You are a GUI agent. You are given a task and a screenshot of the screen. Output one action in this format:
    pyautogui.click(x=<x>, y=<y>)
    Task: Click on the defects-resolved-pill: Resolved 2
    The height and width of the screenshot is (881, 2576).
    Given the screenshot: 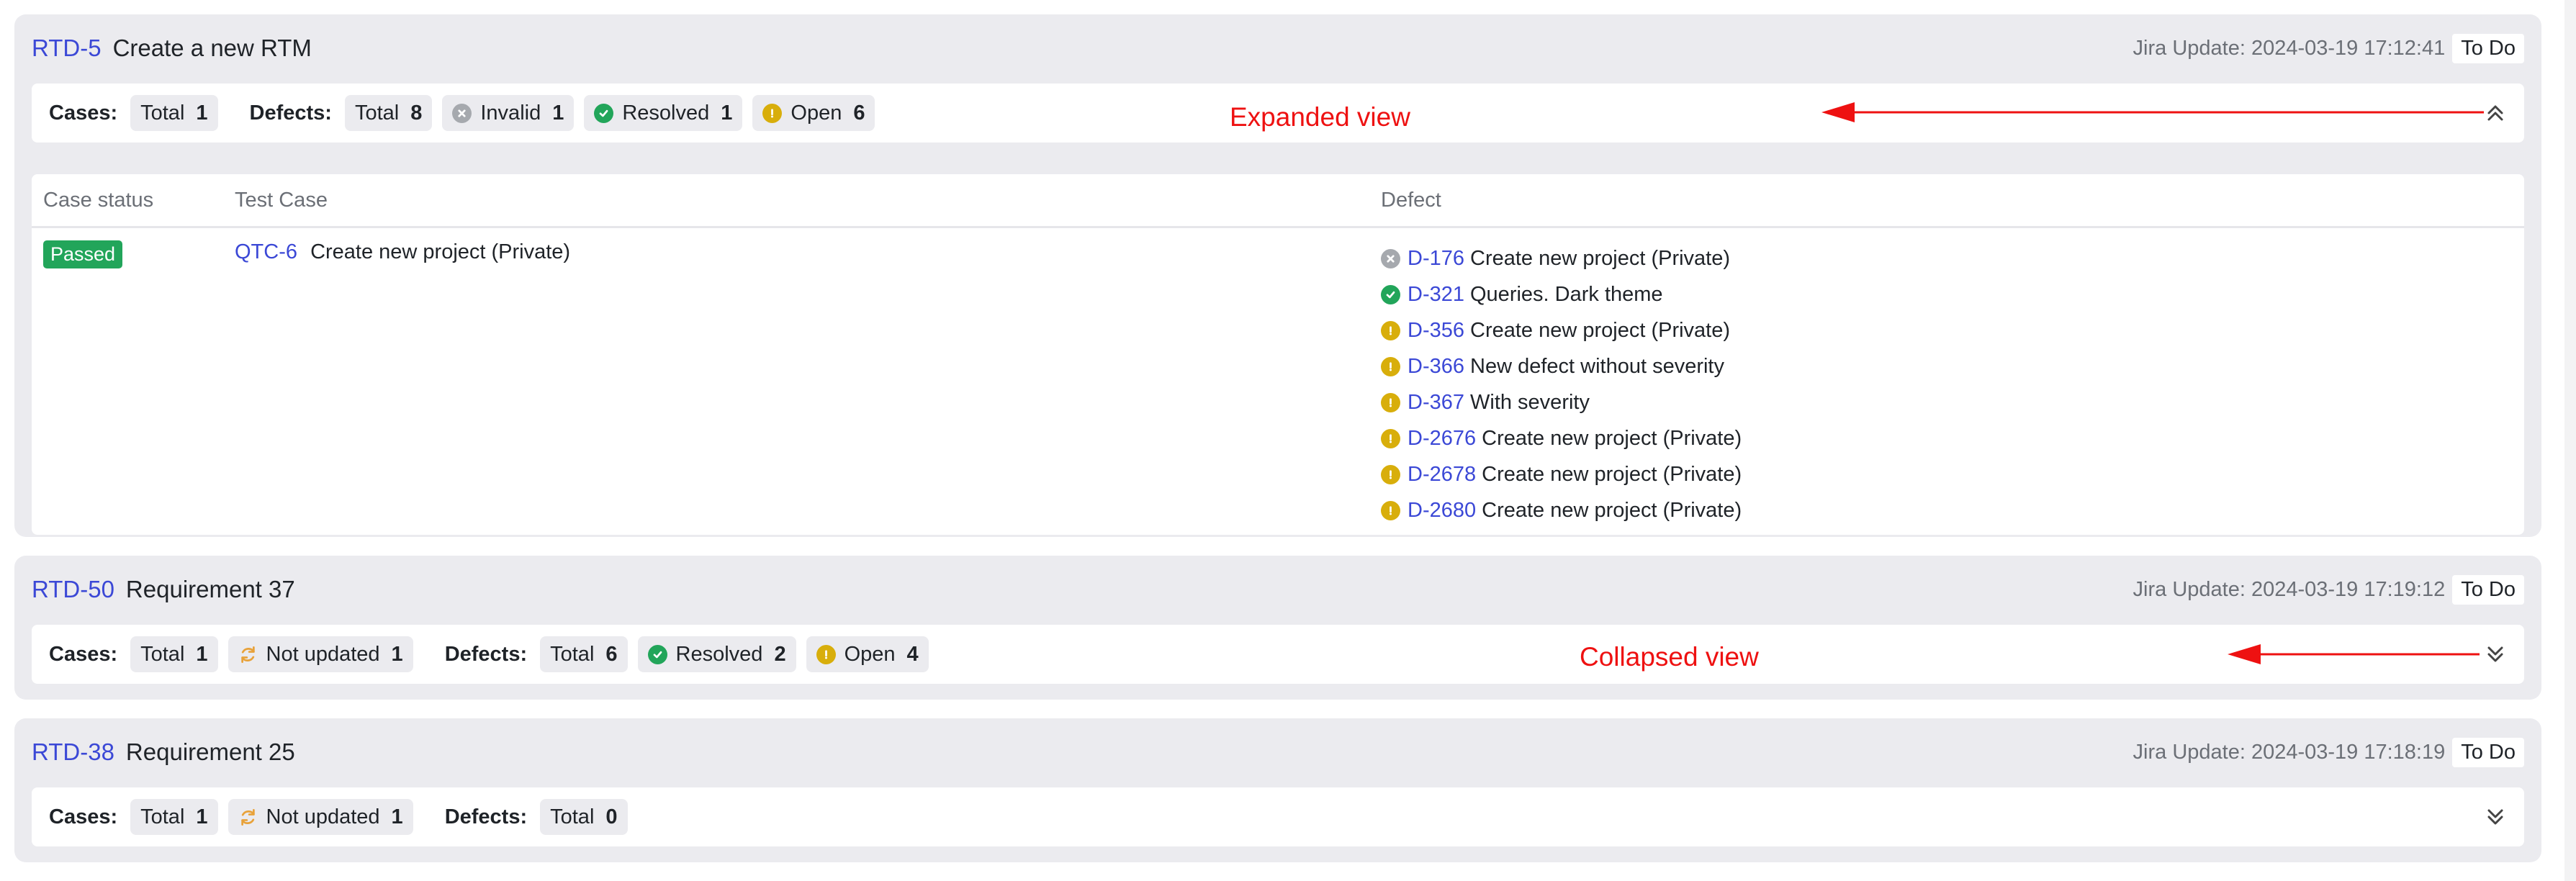 What is the action you would take?
    pyautogui.click(x=716, y=654)
    